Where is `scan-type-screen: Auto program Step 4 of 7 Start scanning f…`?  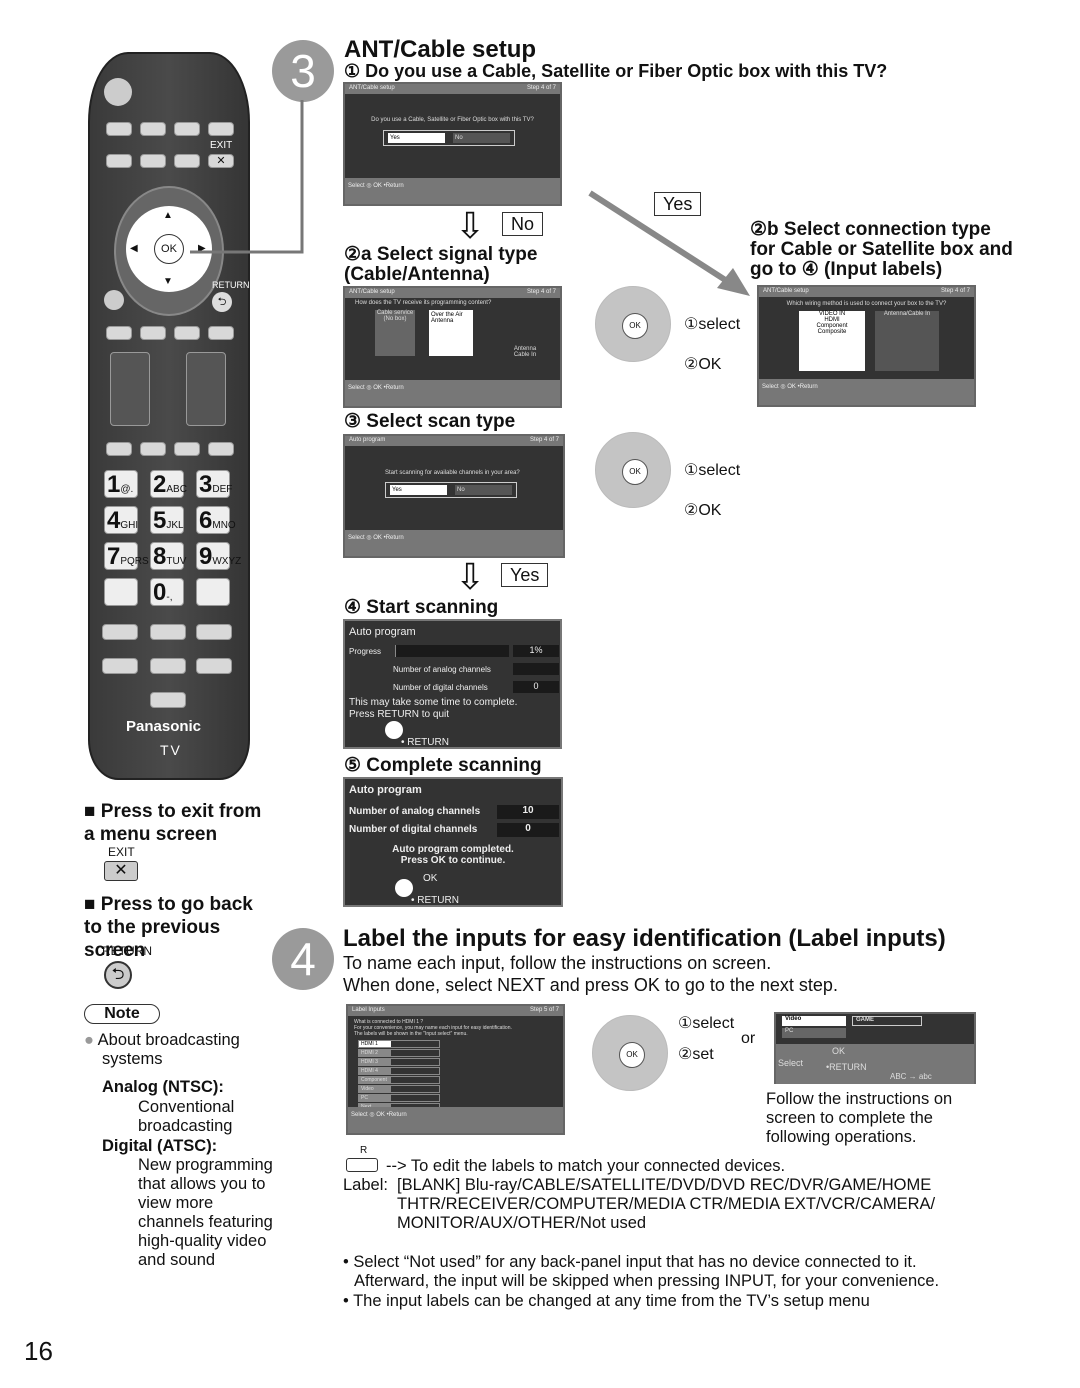 scan-type-screen: Auto program Step 4 of 7 Start scanning f… is located at coordinates (454, 496).